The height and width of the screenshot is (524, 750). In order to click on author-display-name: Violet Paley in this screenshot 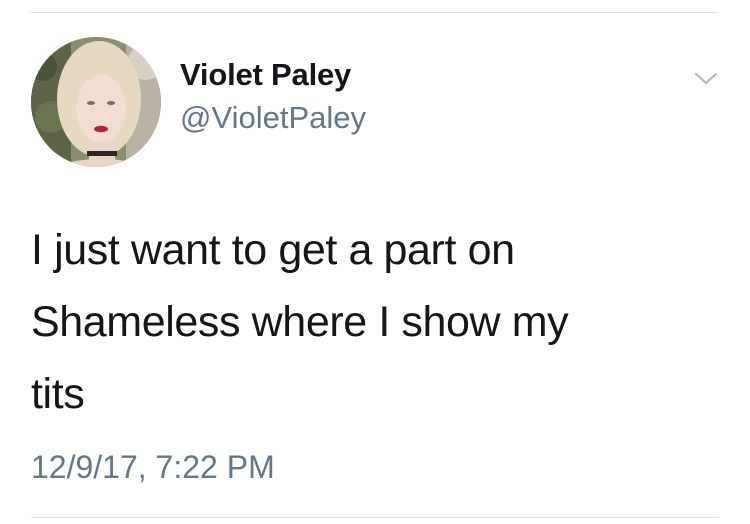, I will do `click(273, 75)`.